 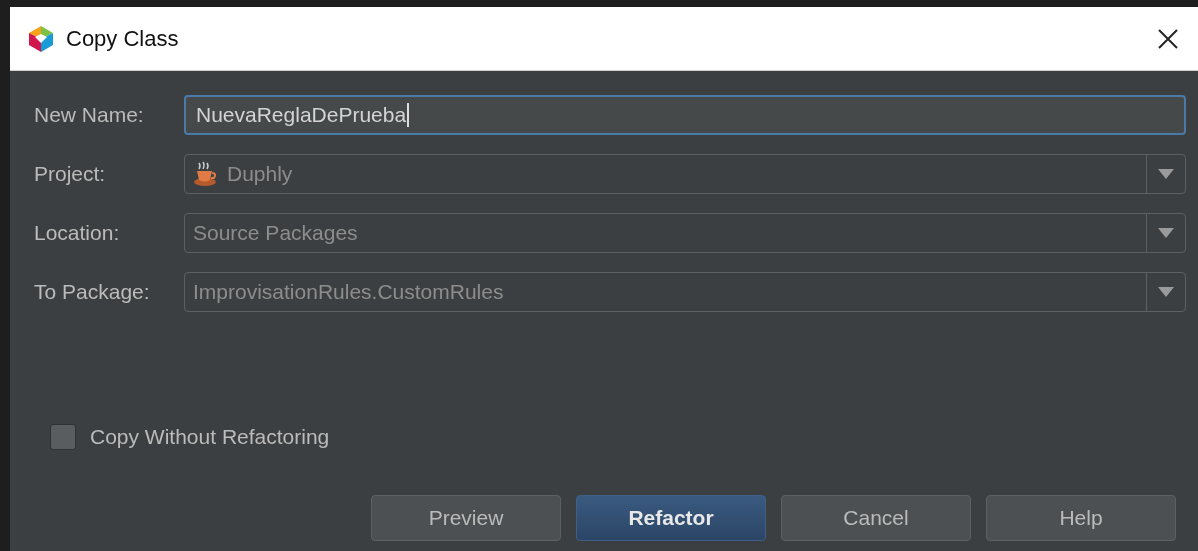 What do you see at coordinates (671, 518) in the screenshot?
I see `dialog-button: Refactor` at bounding box center [671, 518].